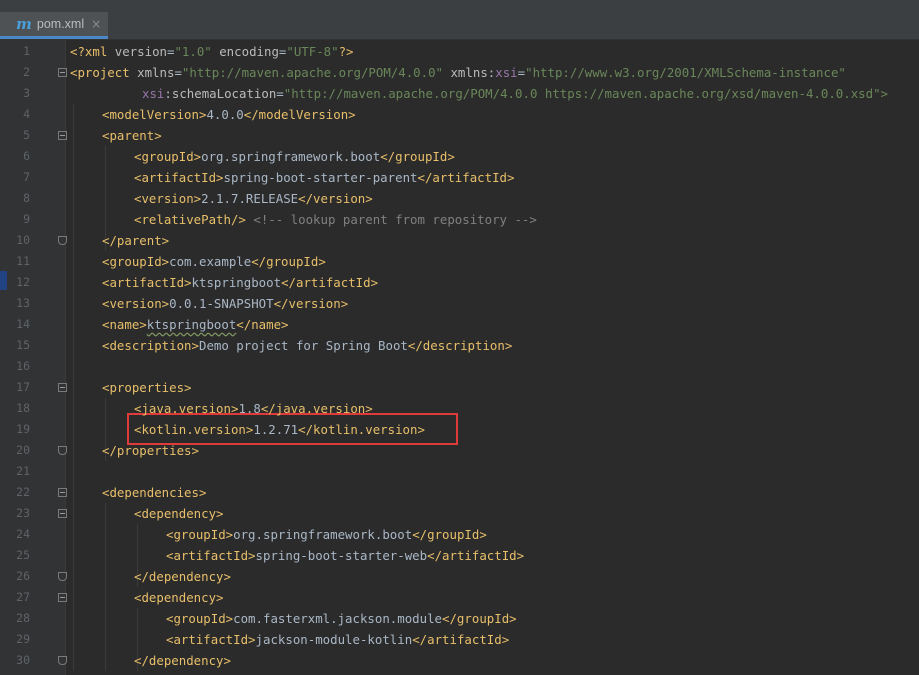  What do you see at coordinates (229, 114) in the screenshot?
I see `code-line: <modelVersion>4.0.0</modelVersion>` at bounding box center [229, 114].